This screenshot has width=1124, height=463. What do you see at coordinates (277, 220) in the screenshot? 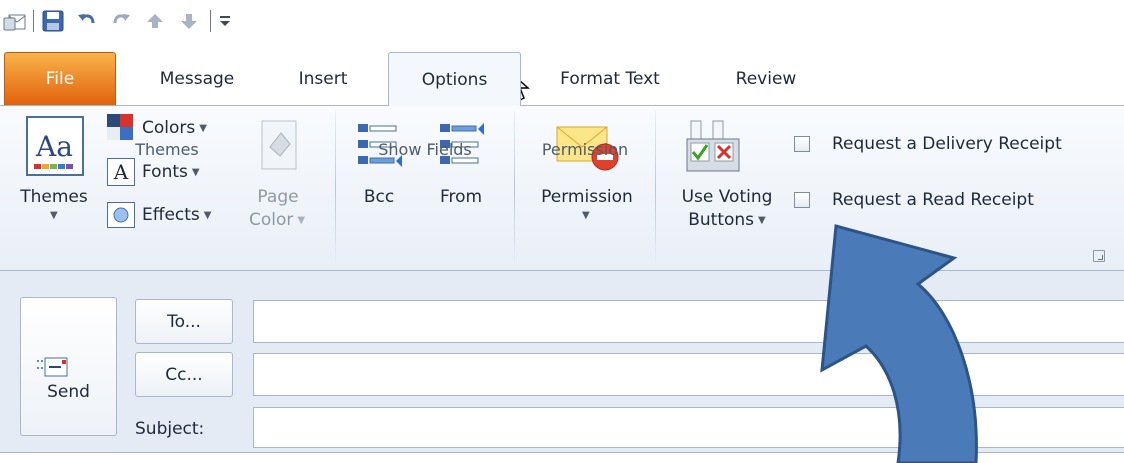
I see `page-color-button: Color ▼` at bounding box center [277, 220].